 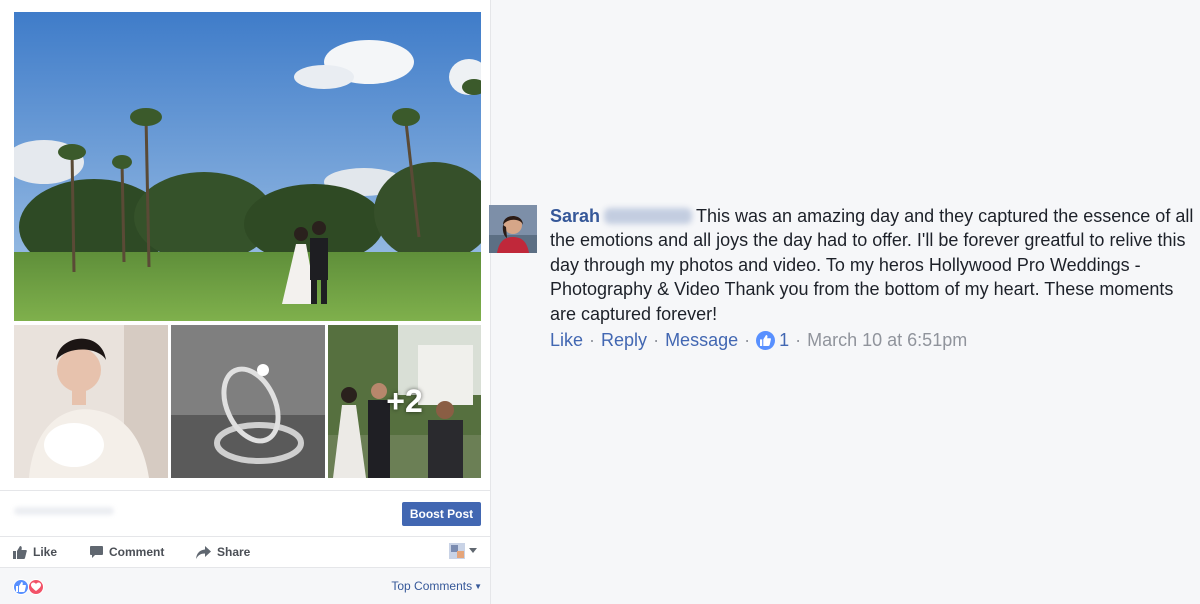 I want to click on comment-like-count: 1, so click(x=772, y=340).